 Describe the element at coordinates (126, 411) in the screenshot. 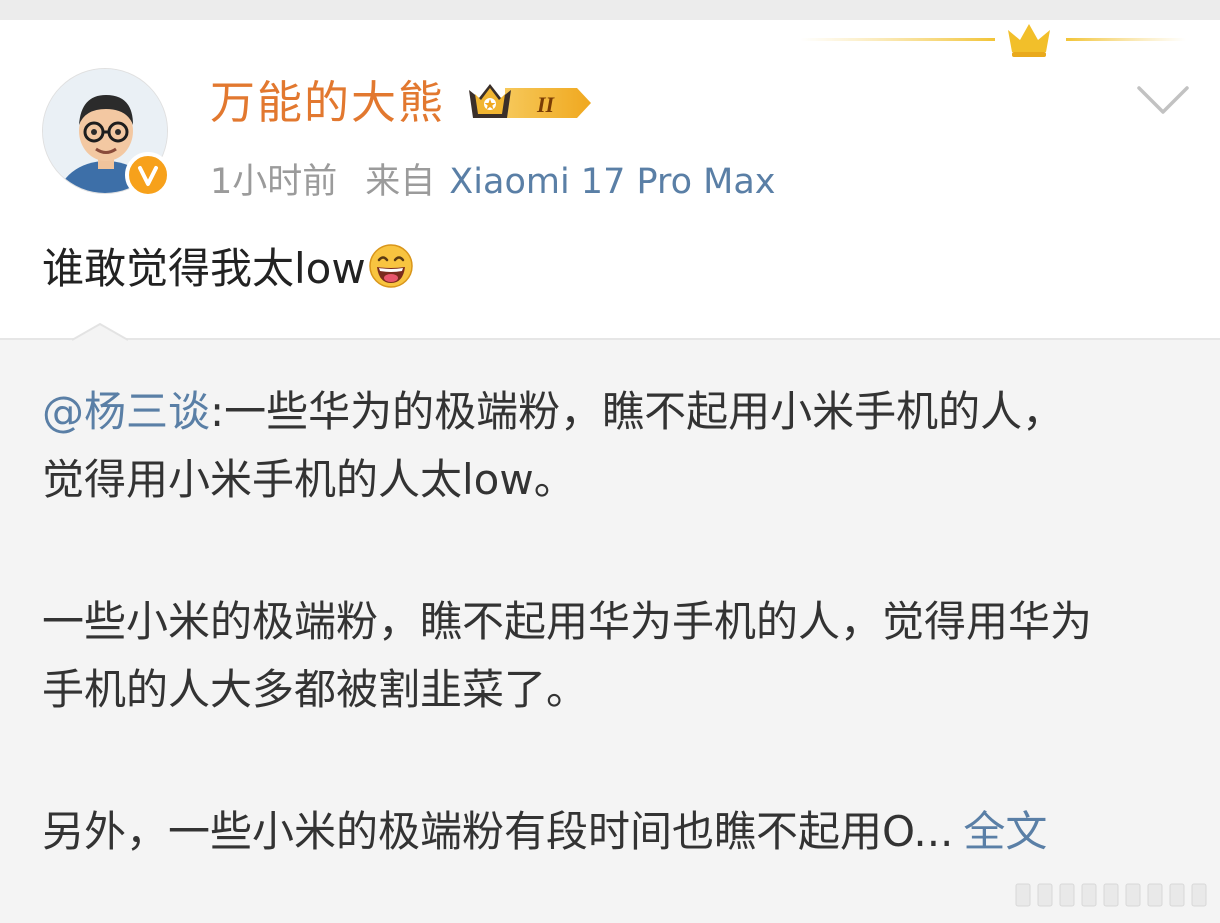

I see `mention-link: @杨三谈` at that location.